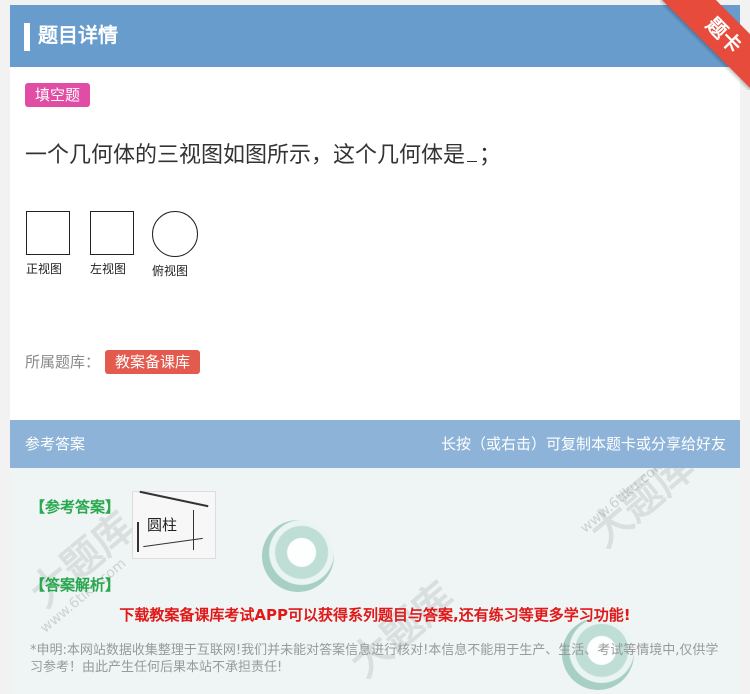 The height and width of the screenshot is (694, 750). What do you see at coordinates (375, 614) in the screenshot?
I see `download-app-promo: 下载教案备课库考试APP可以获得系列题目与答案,还有练习等更多学习功能!` at bounding box center [375, 614].